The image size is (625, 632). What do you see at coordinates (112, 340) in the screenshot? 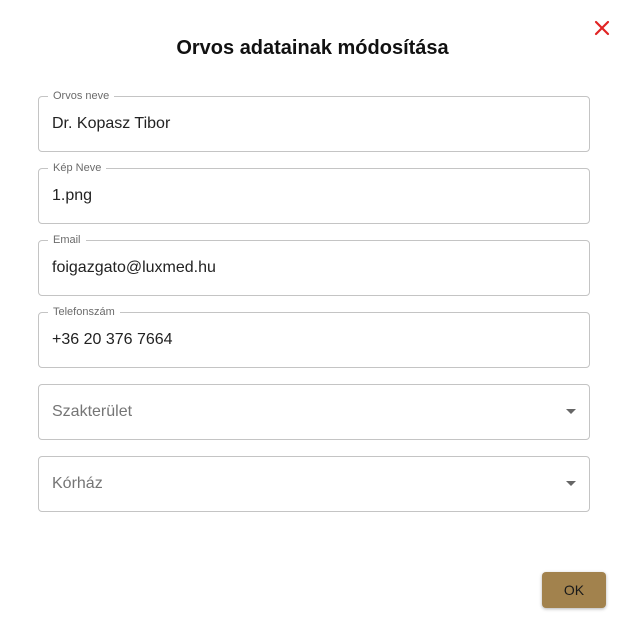
I see `phone-value: +36 20 376 7664` at bounding box center [112, 340].